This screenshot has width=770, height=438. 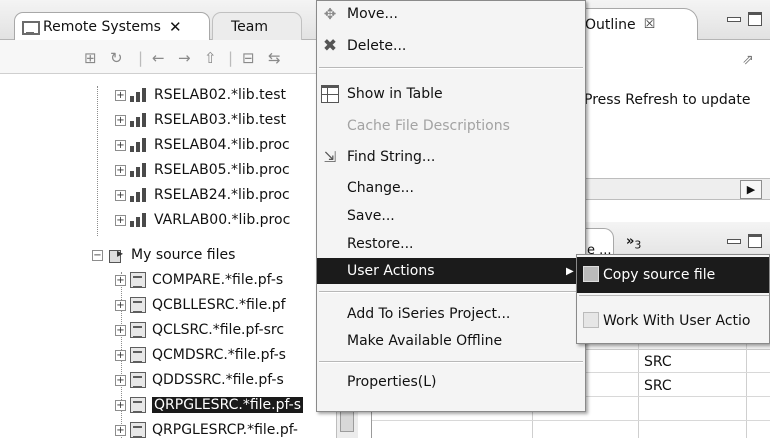 I want to click on tree-item-label: QDDSSRC.*file.pf-s, so click(x=218, y=380).